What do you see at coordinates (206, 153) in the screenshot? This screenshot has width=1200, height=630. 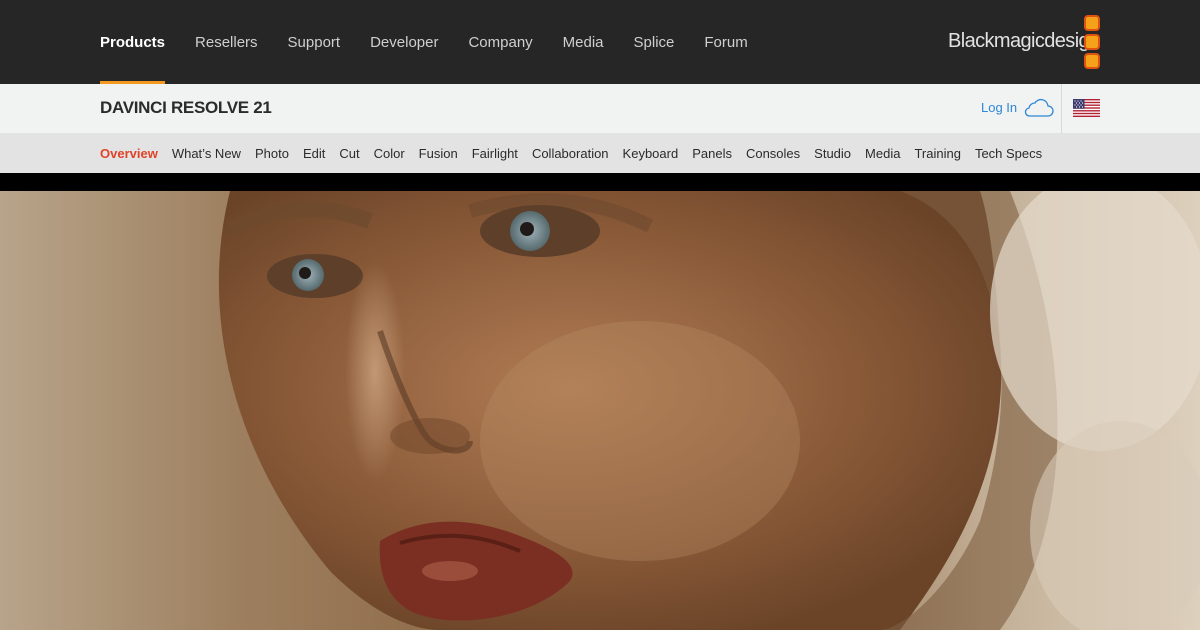 I see `subnav-whats-new: What’s New` at bounding box center [206, 153].